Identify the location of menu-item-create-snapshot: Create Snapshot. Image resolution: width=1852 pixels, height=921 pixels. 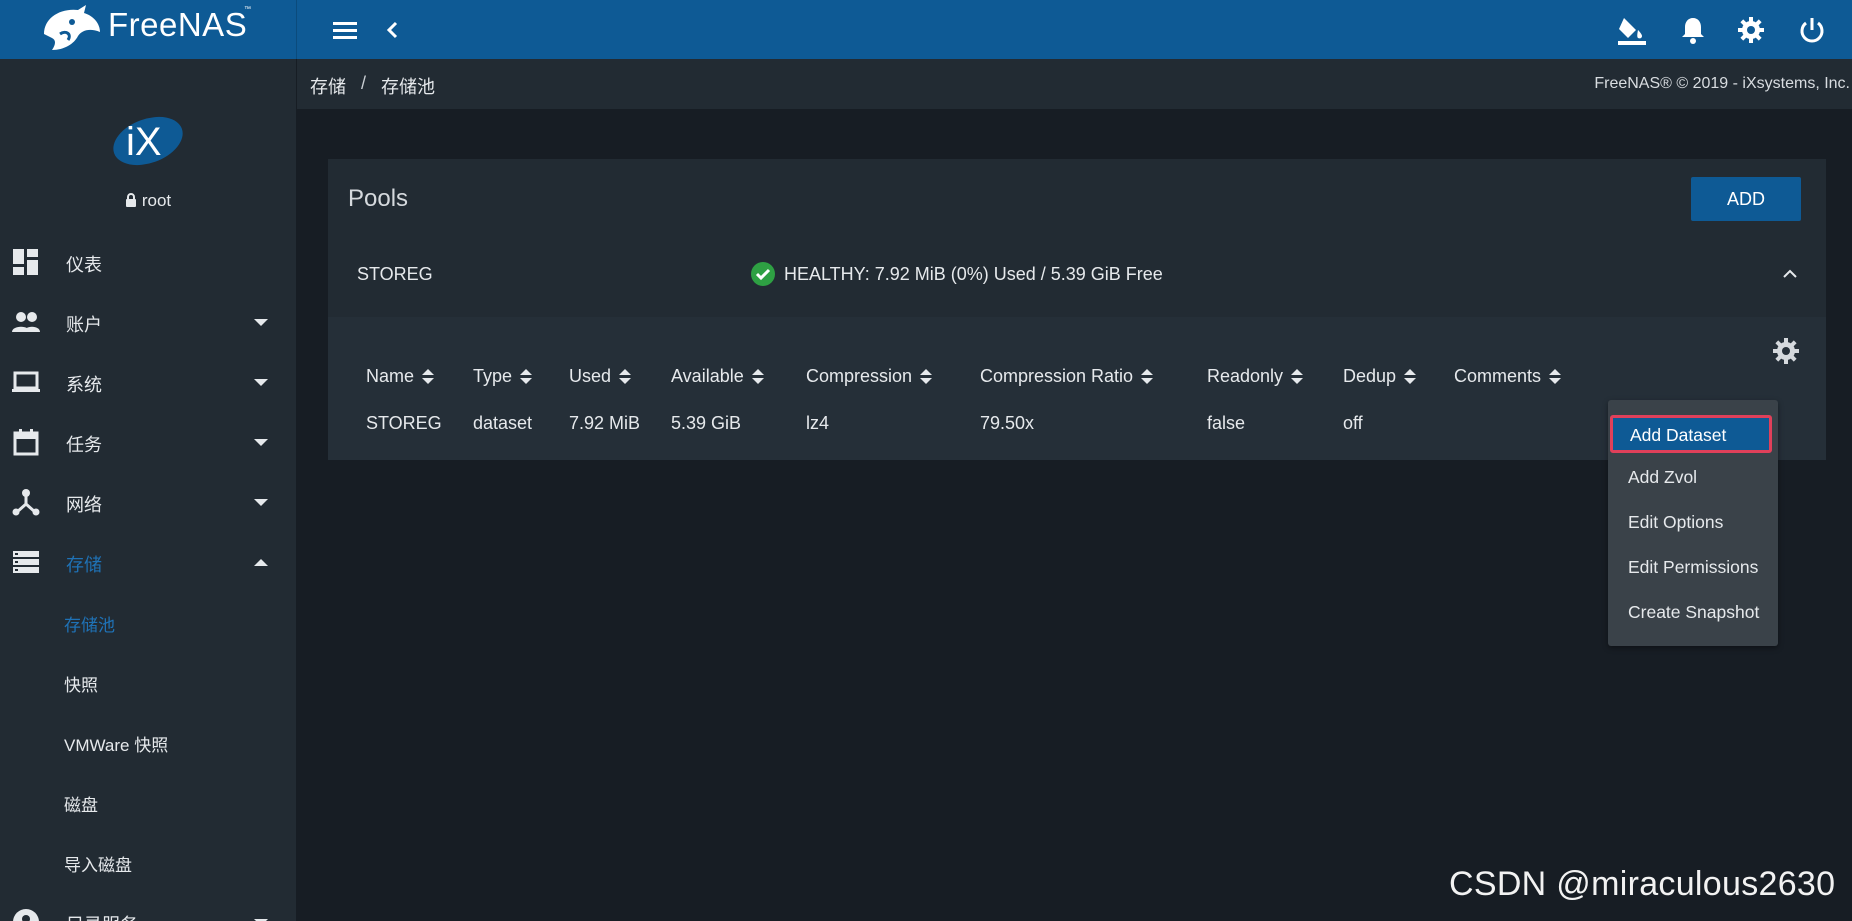
(1693, 613).